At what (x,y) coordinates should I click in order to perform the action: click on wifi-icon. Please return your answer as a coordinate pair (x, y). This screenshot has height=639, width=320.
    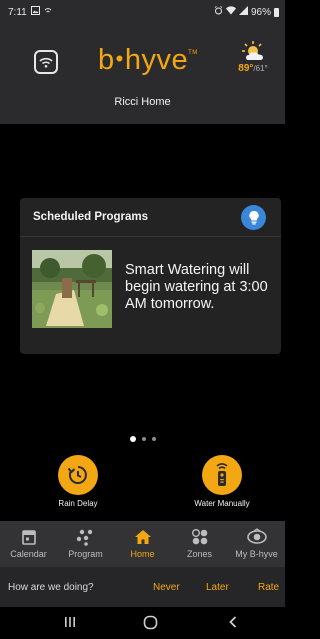
    Looking at the image, I should click on (46, 62).